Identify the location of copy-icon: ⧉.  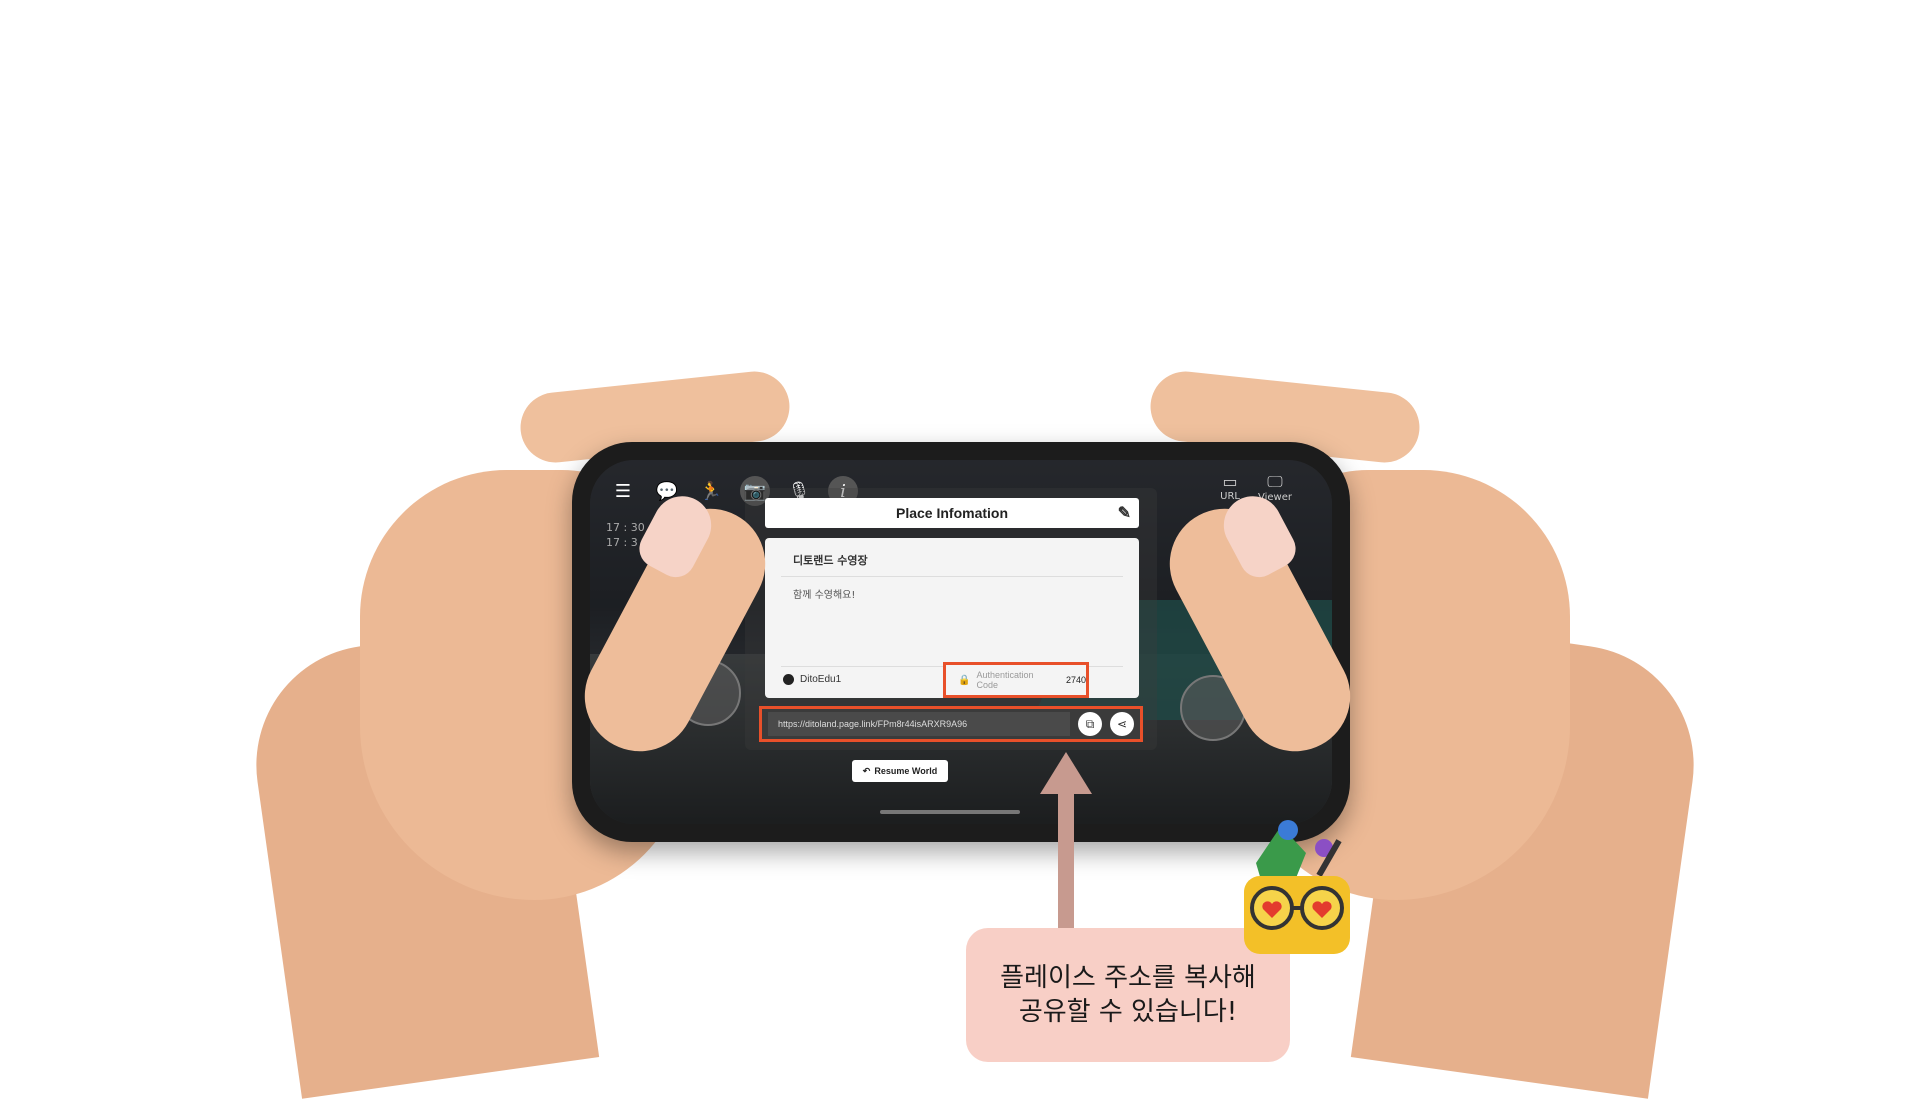
(1090, 724).